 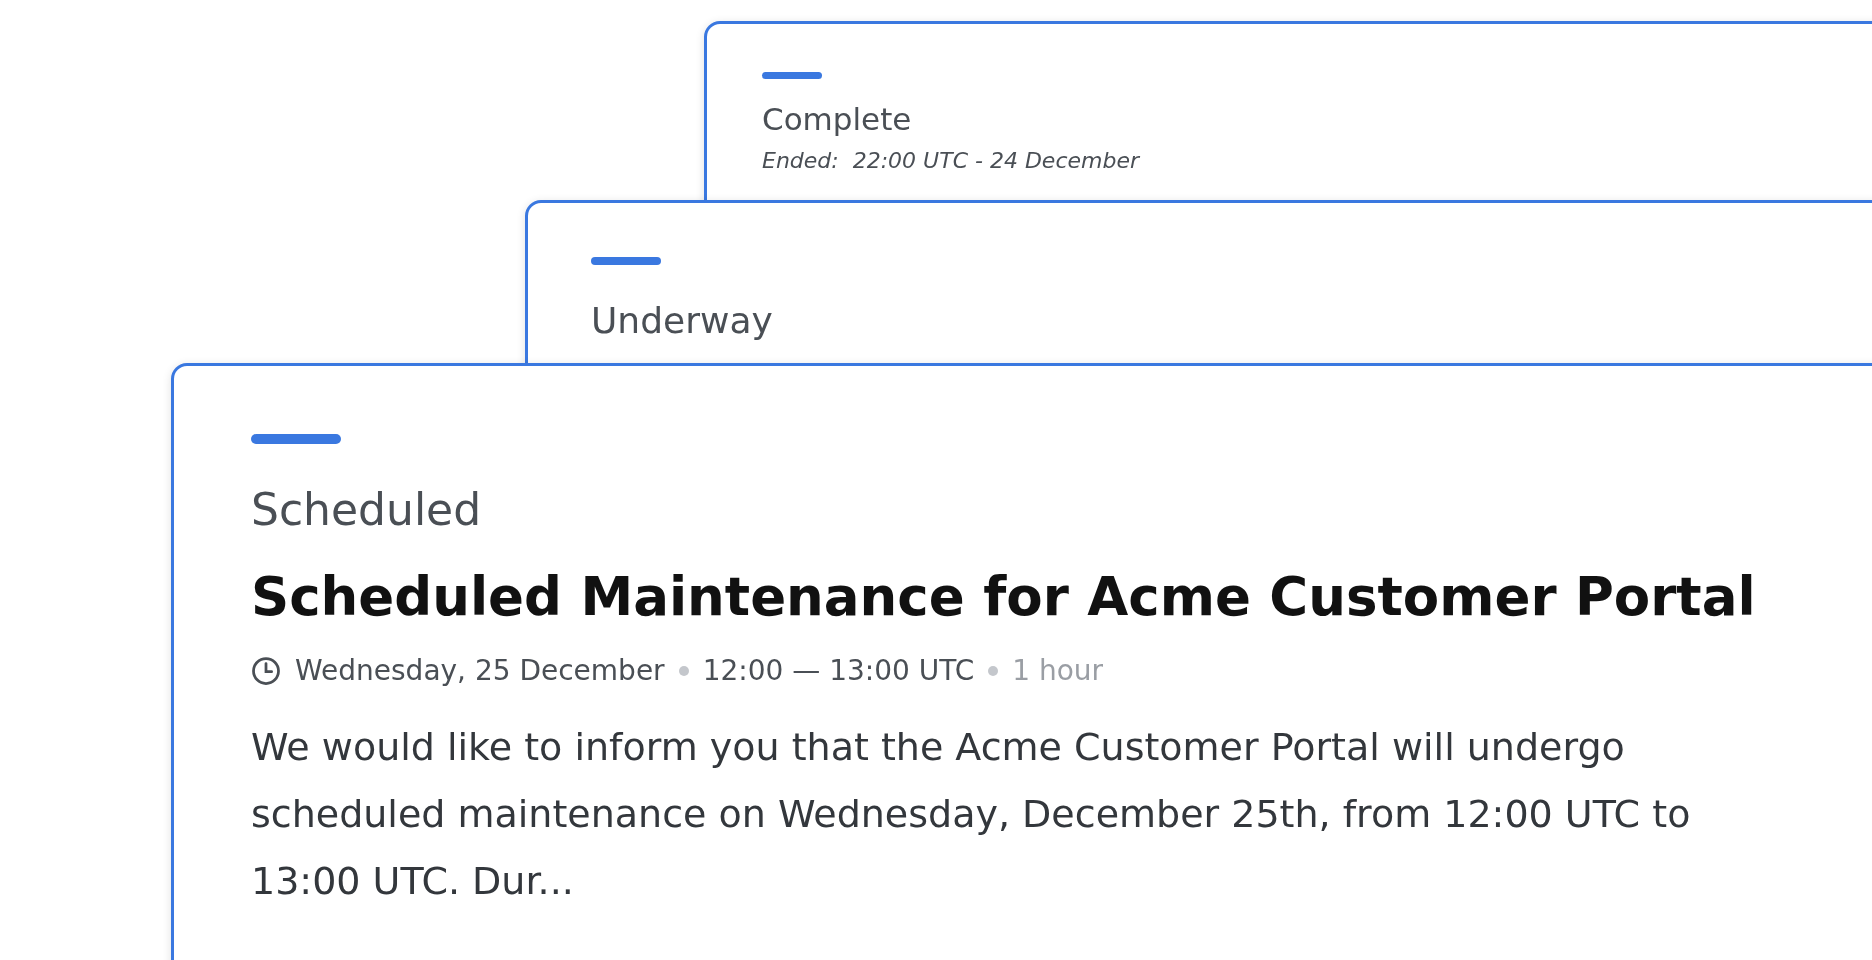 What do you see at coordinates (682, 321) in the screenshot?
I see `status-label: Underway` at bounding box center [682, 321].